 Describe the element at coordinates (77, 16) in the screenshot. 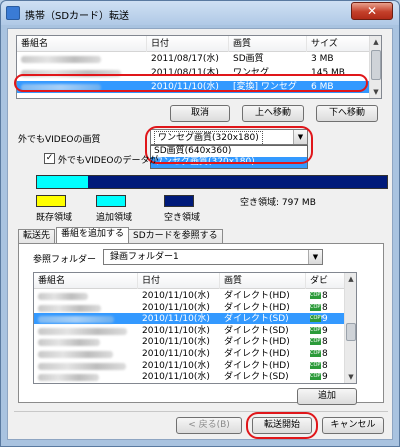

I see `window-title: 携帯（SDカード）転送` at that location.